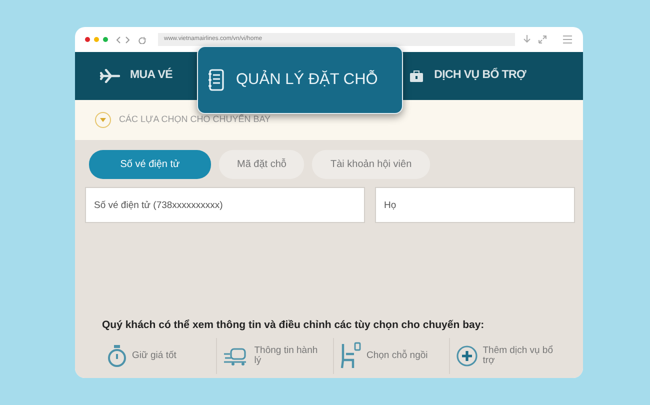  I want to click on info-text: Quý khách có thể xem thông tin và điều chỉnh các tùy chọn cho chuyến bay:, so click(293, 326).